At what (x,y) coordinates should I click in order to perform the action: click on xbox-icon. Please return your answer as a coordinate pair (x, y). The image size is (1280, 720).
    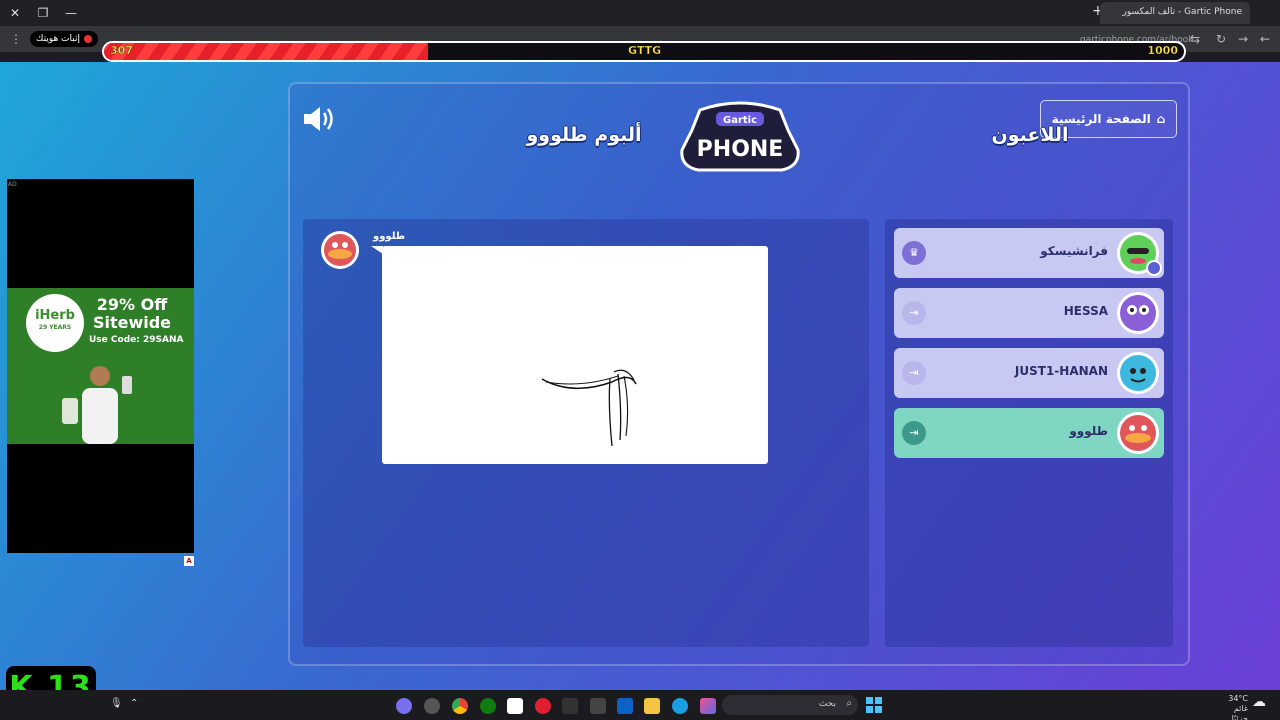
    Looking at the image, I should click on (488, 706).